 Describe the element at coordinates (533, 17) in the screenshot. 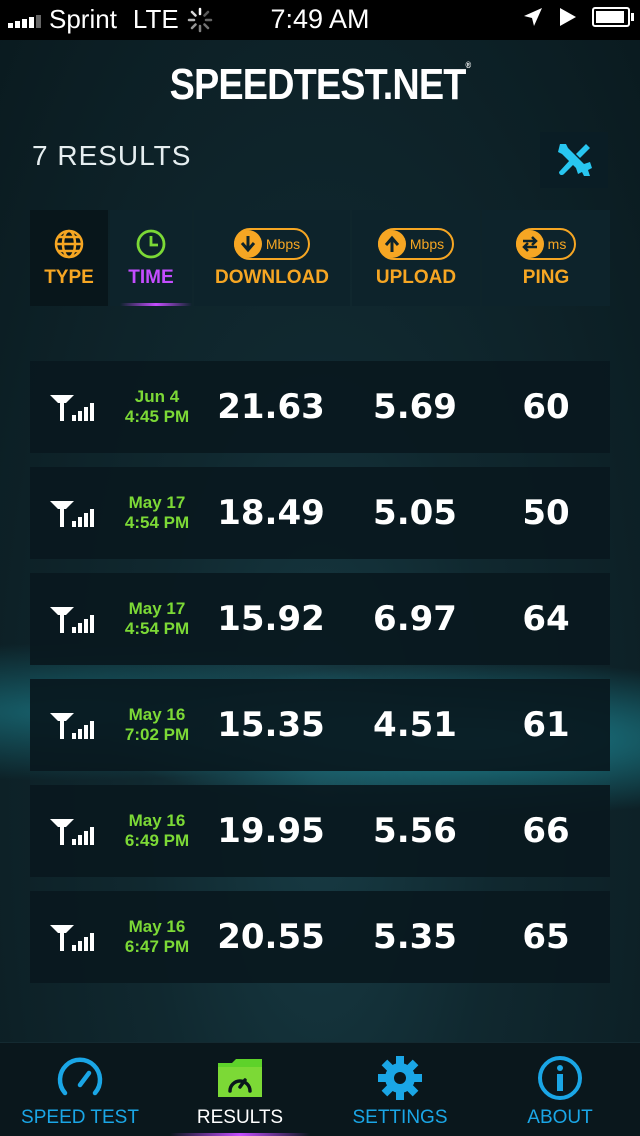

I see `location-arrow-icon` at that location.